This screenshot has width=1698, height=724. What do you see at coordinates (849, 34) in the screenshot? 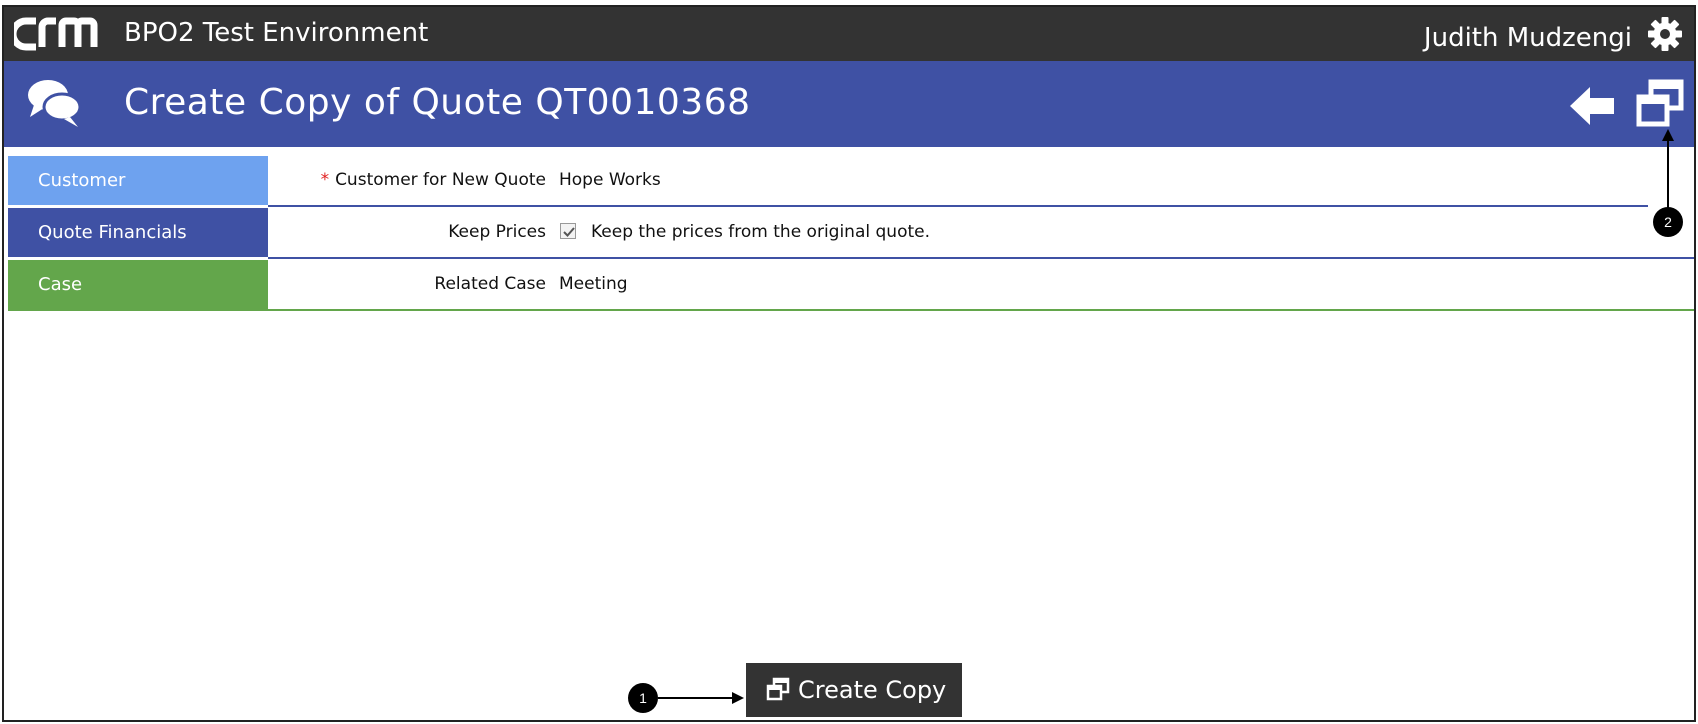
I see `top-bar: BPO2 Test Environment Judith Mudzengi` at bounding box center [849, 34].